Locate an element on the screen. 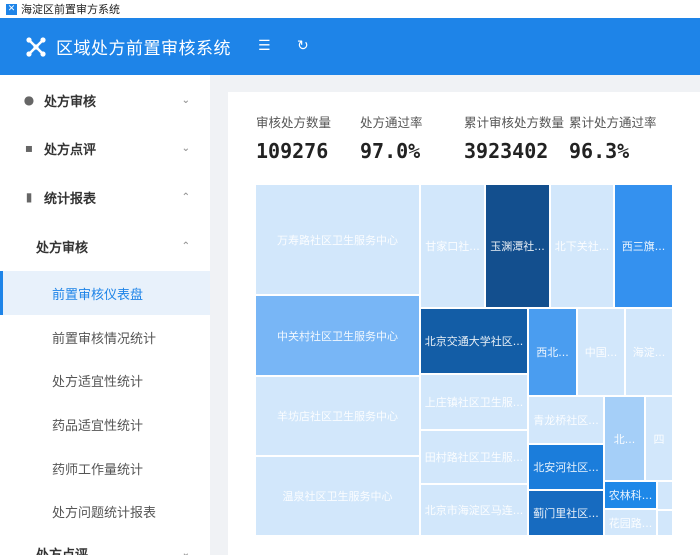 This screenshot has height=555, width=700. sidebar-item: 前置审核仪表盘 is located at coordinates (105, 293).